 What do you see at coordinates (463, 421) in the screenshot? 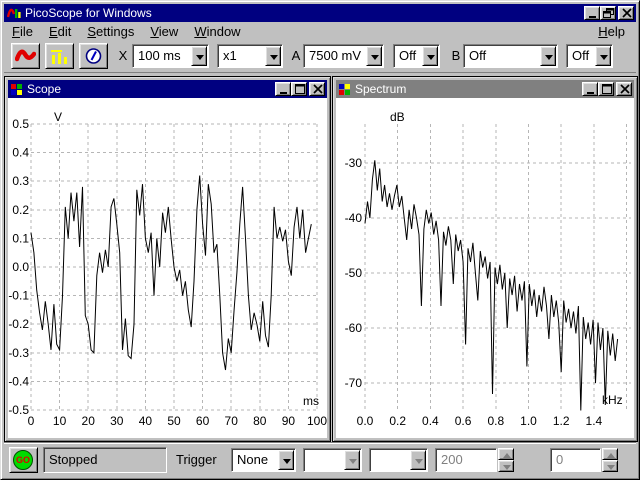
I see `x-tick-label: 0.6` at bounding box center [463, 421].